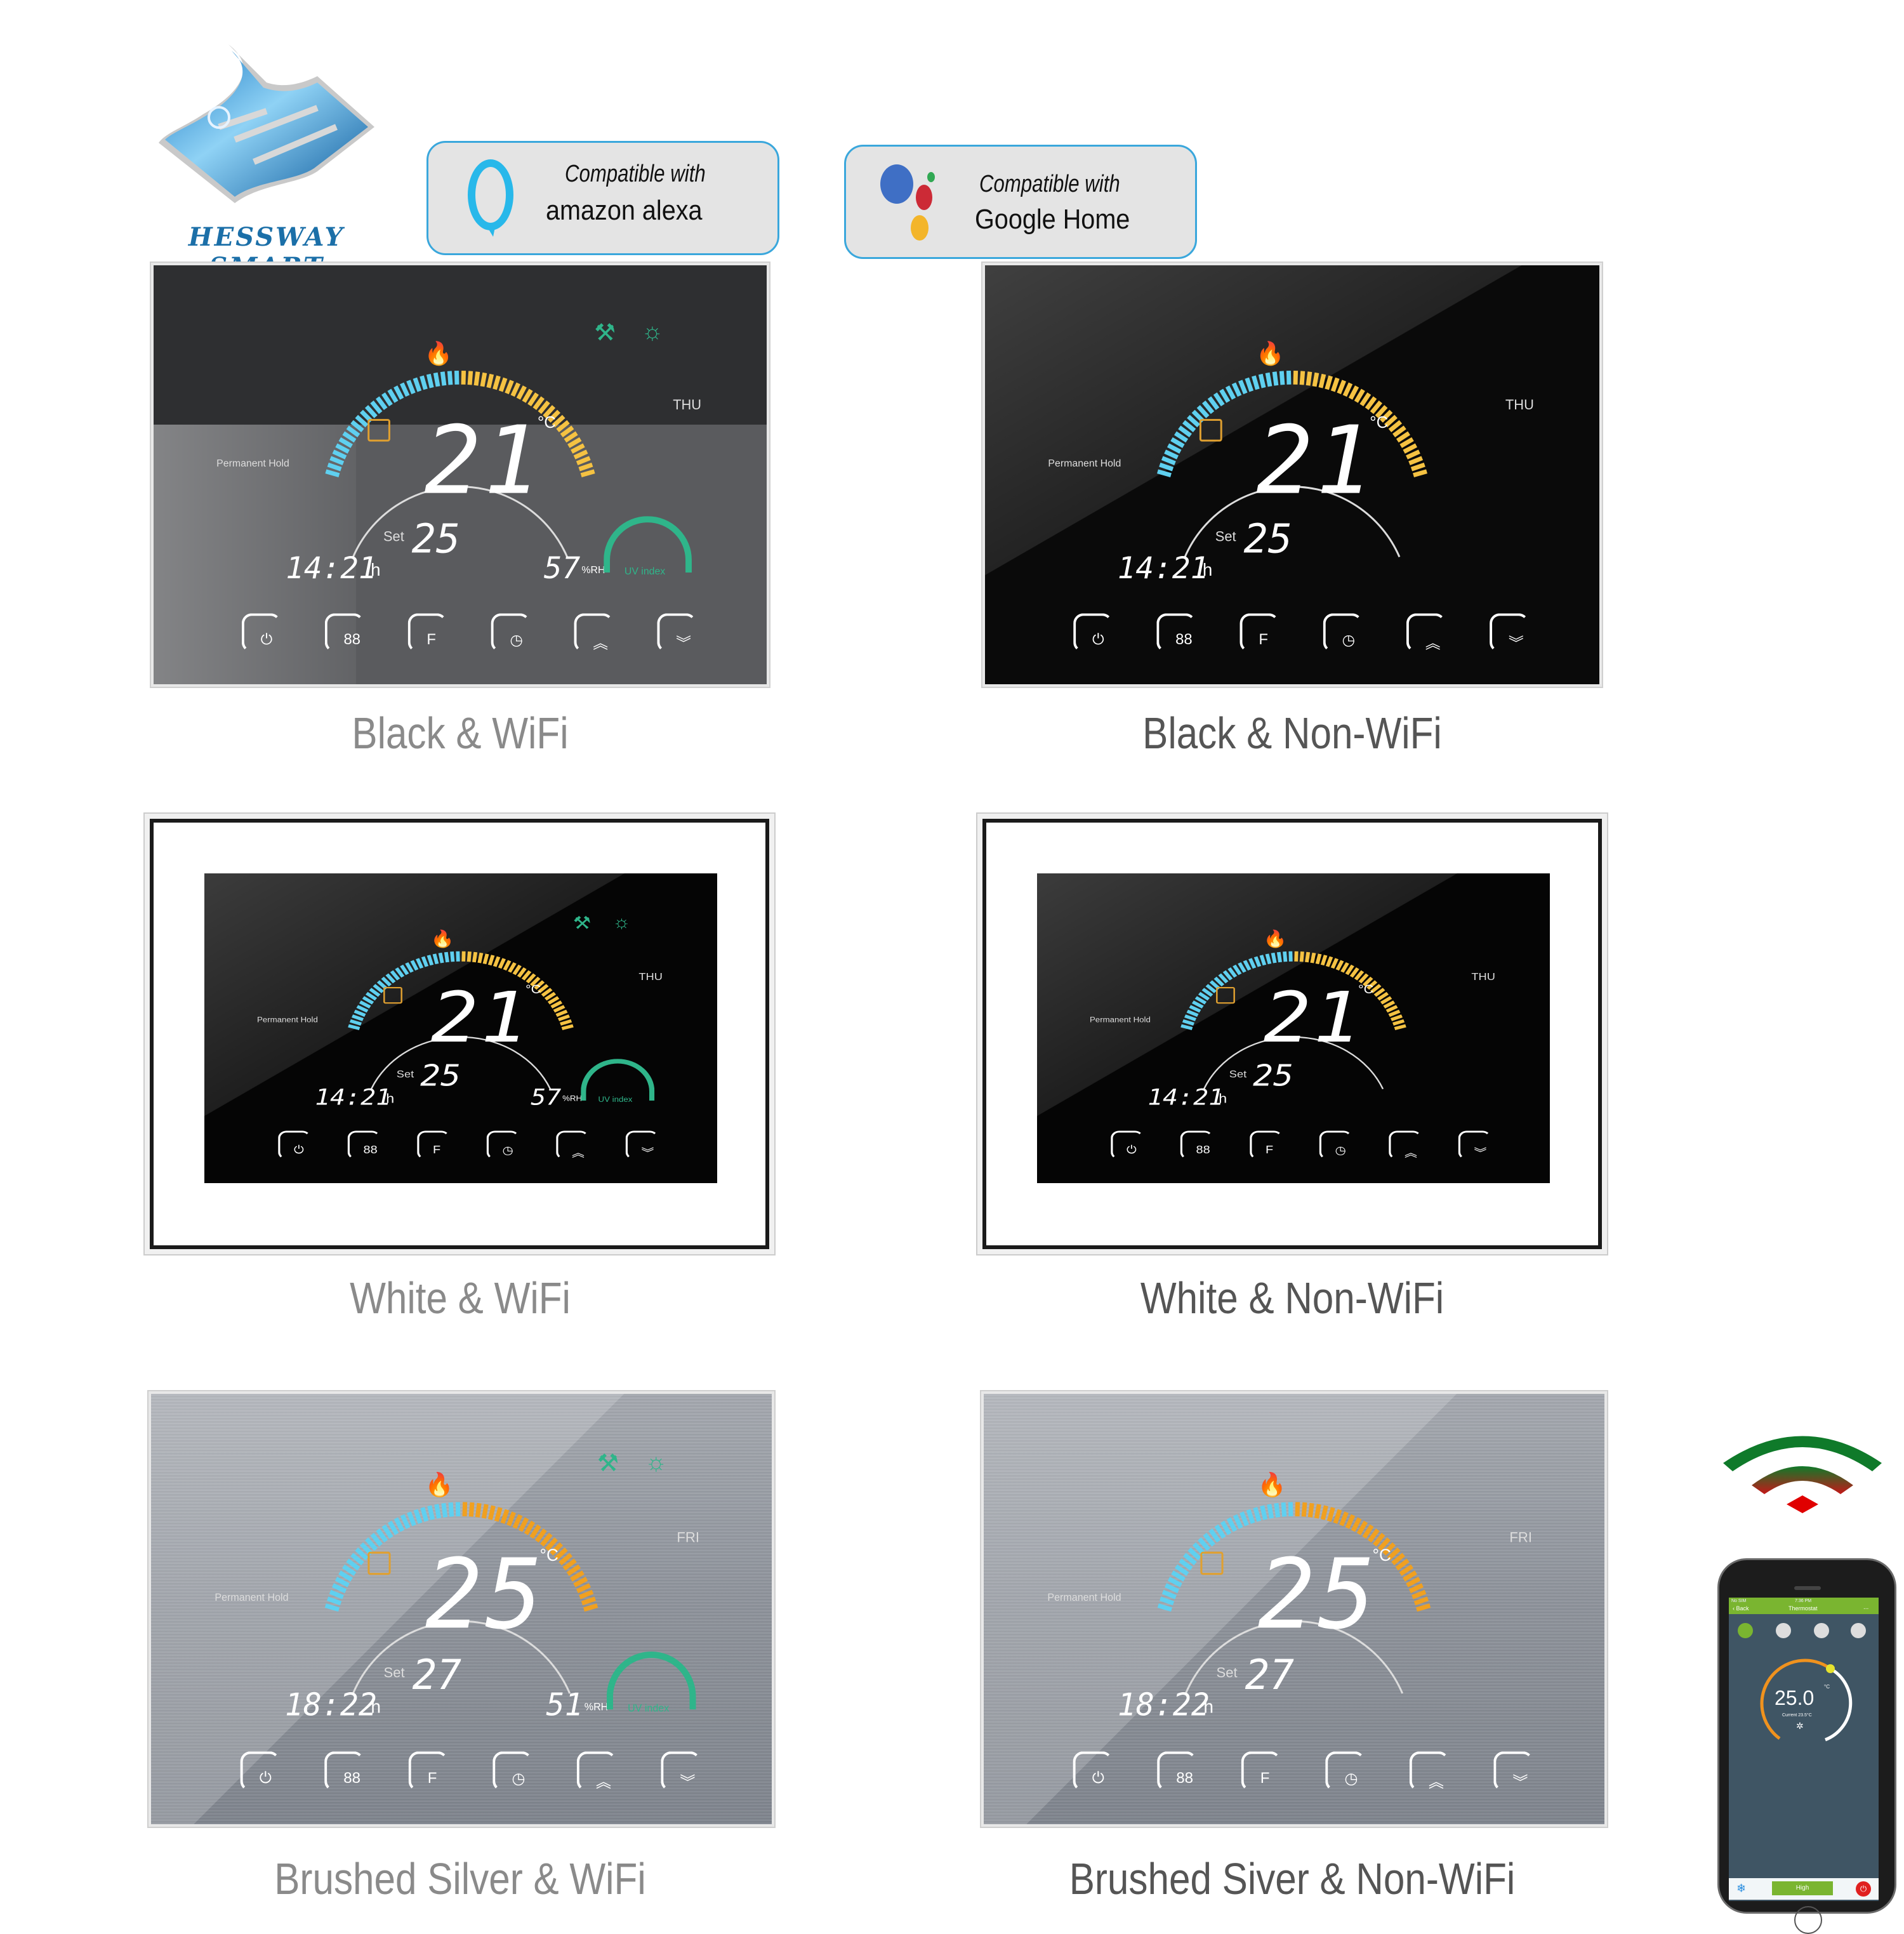 The height and width of the screenshot is (1934, 1904). I want to click on clock-icon: ◷, so click(1351, 1779).